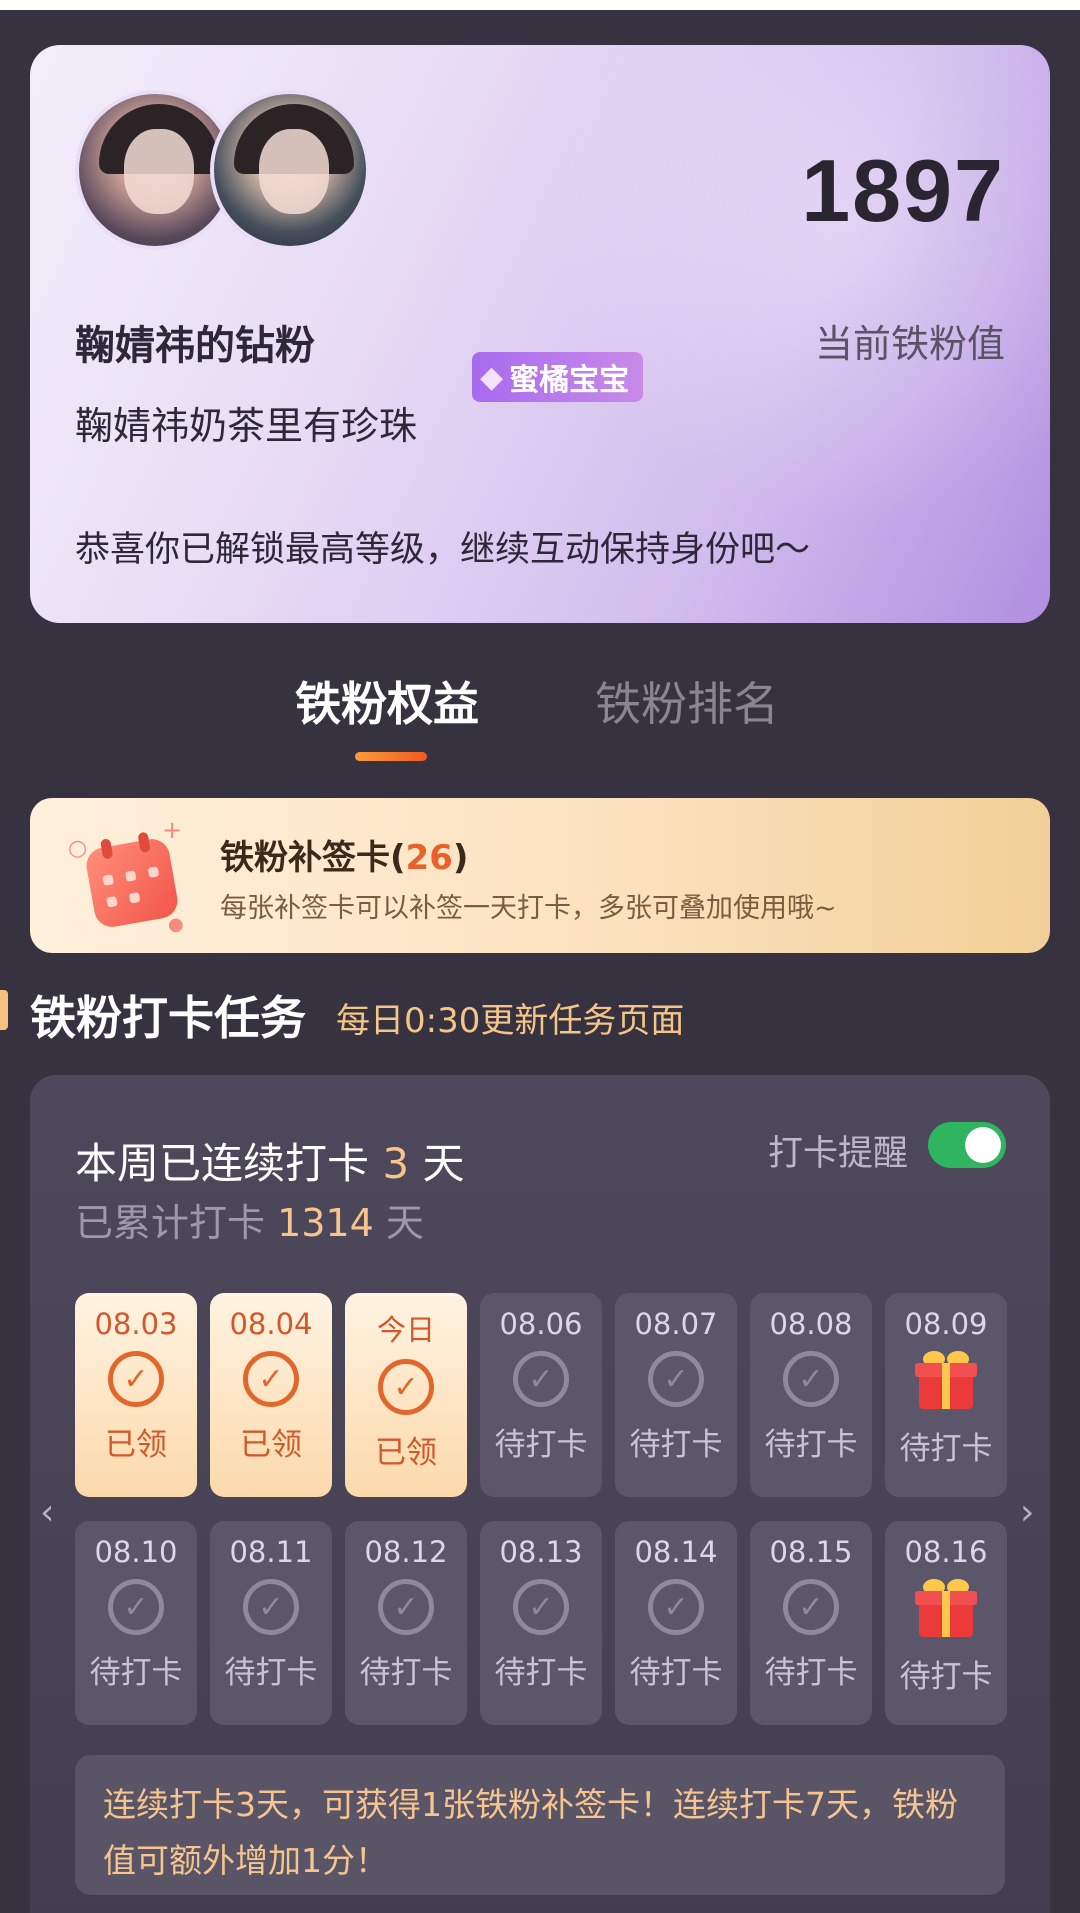  I want to click on diamond-icon: ◆, so click(492, 377).